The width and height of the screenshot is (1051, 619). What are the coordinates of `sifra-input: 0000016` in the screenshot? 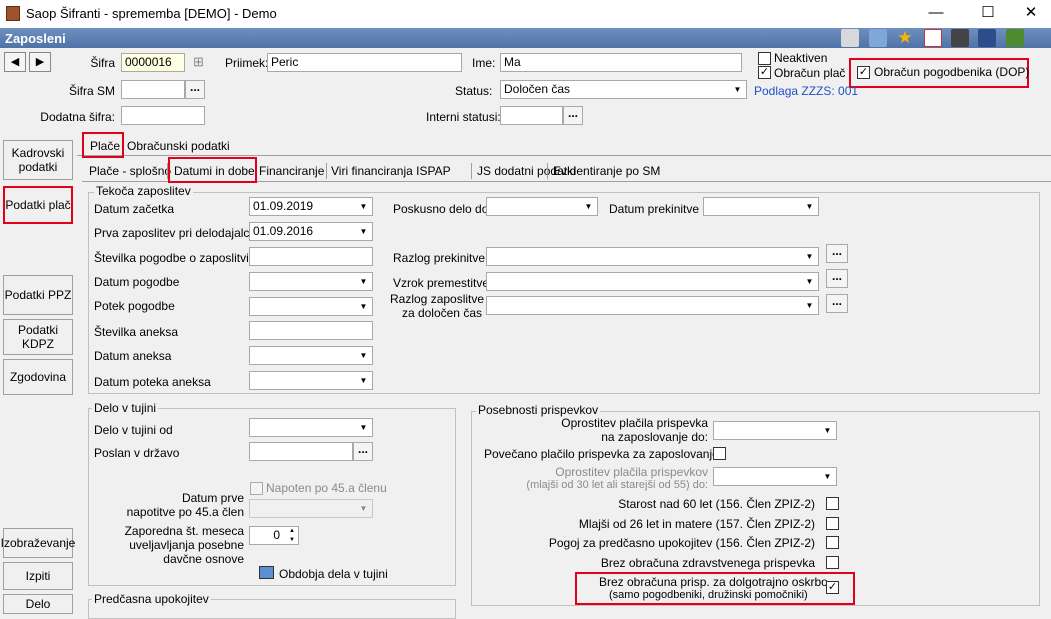 It's located at (153, 62).